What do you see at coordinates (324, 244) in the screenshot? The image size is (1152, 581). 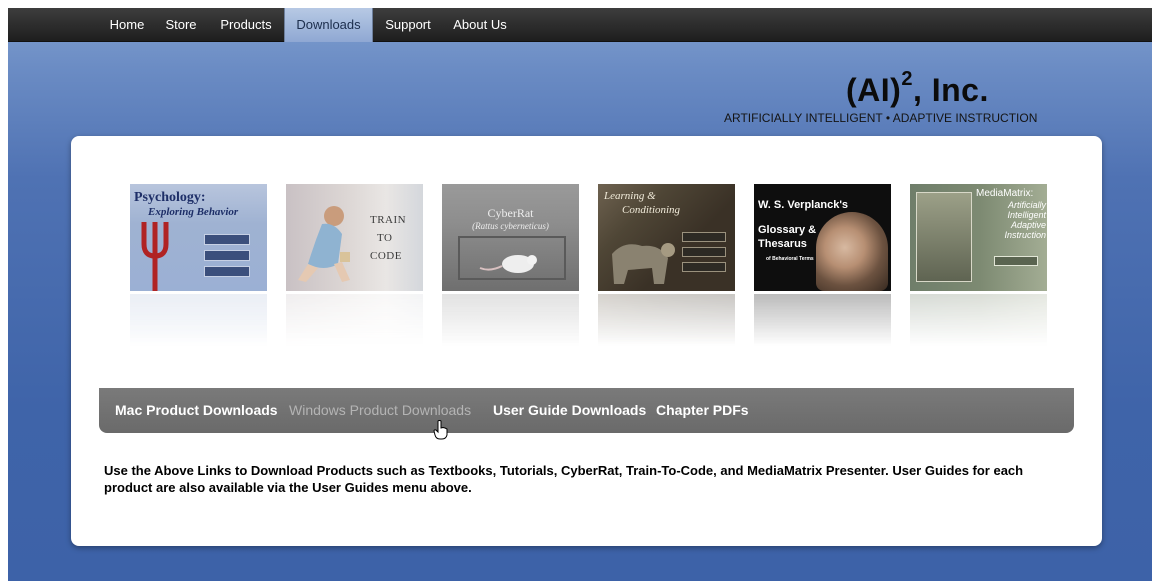 I see `girl-photo` at bounding box center [324, 244].